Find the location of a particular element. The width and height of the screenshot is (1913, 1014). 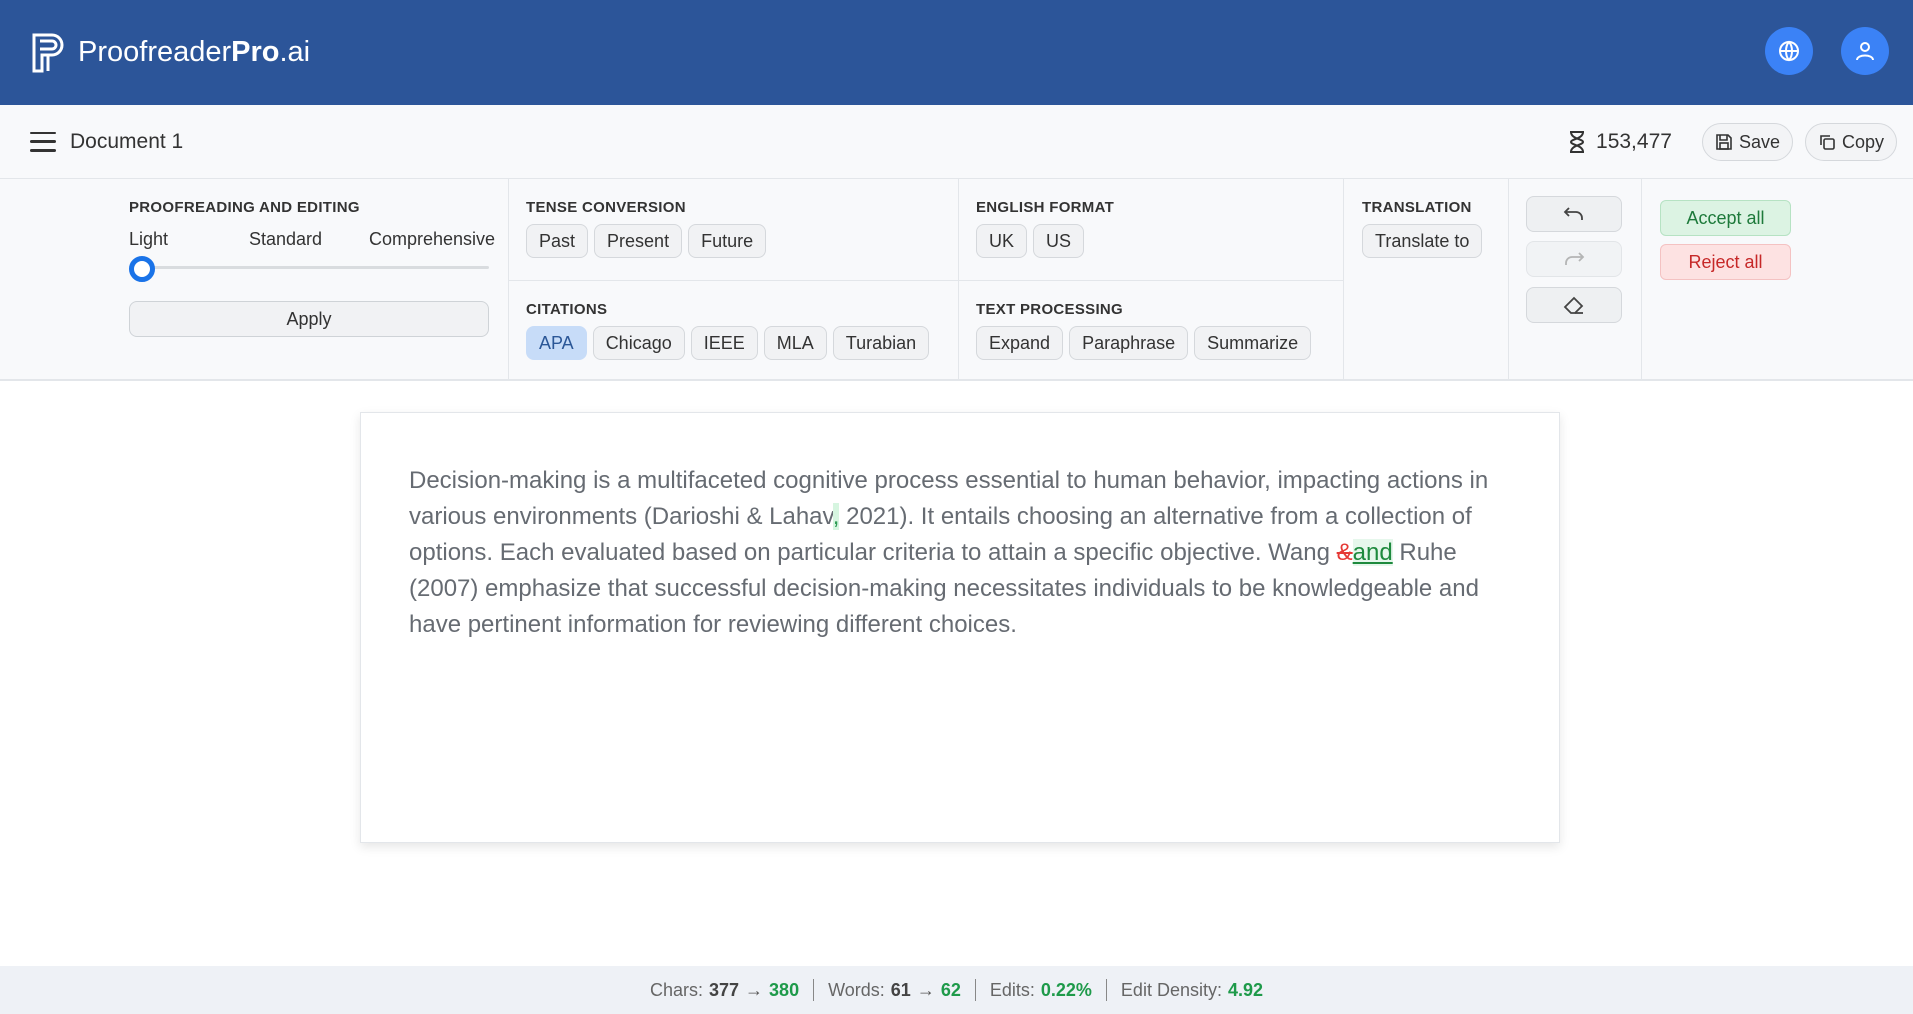

edits-label: Edits: is located at coordinates (1012, 989).